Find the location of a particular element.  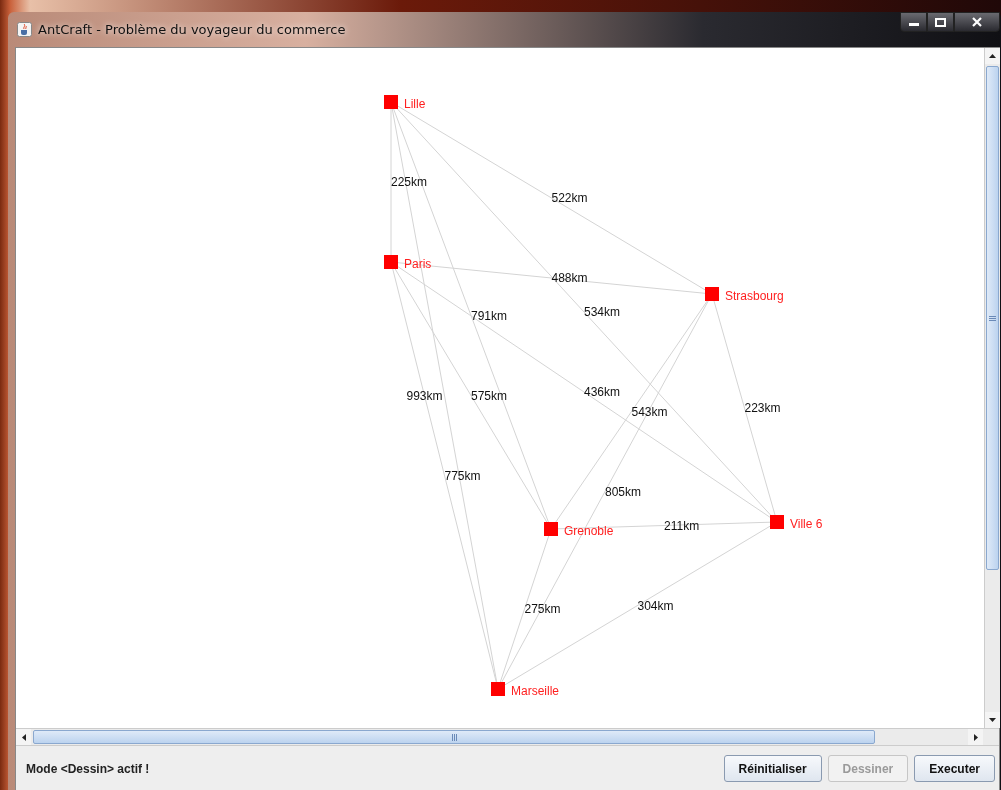

scroll-right-icon is located at coordinates (975, 737).